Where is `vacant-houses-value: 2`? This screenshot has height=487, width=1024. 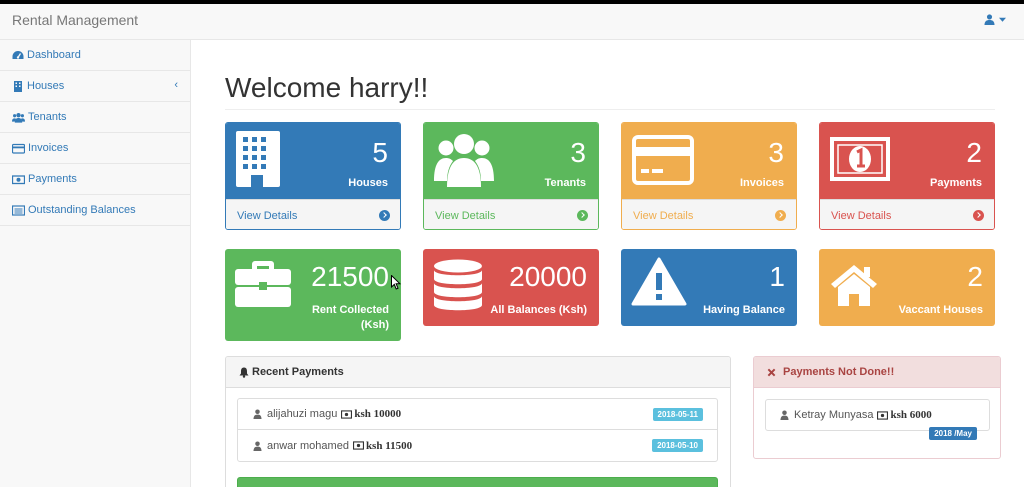
vacant-houses-value: 2 is located at coordinates (975, 276).